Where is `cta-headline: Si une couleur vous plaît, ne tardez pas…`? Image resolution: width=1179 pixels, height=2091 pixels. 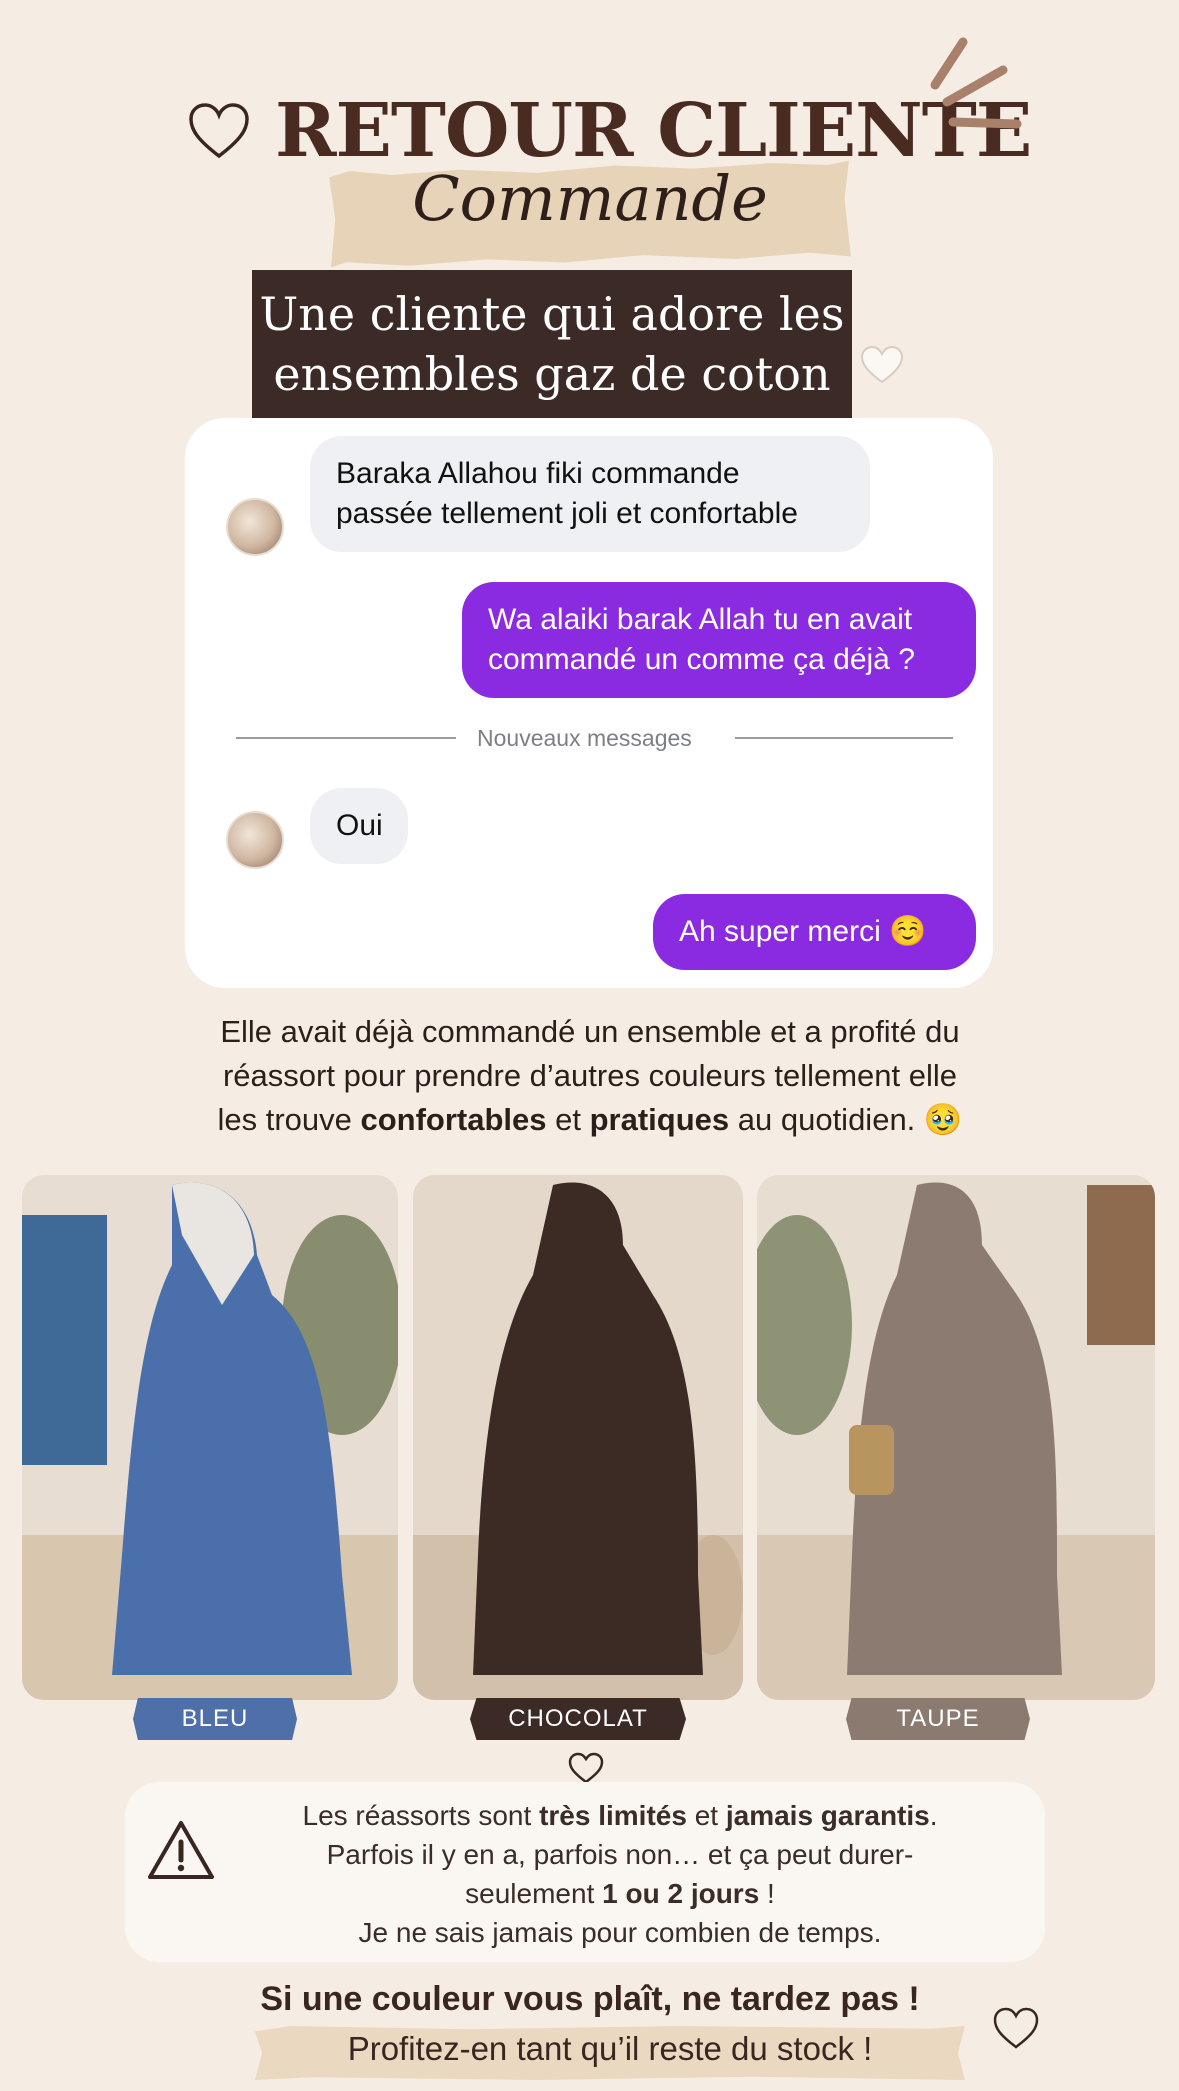
cta-headline: Si une couleur vous plaît, ne tardez pas… is located at coordinates (590, 1999).